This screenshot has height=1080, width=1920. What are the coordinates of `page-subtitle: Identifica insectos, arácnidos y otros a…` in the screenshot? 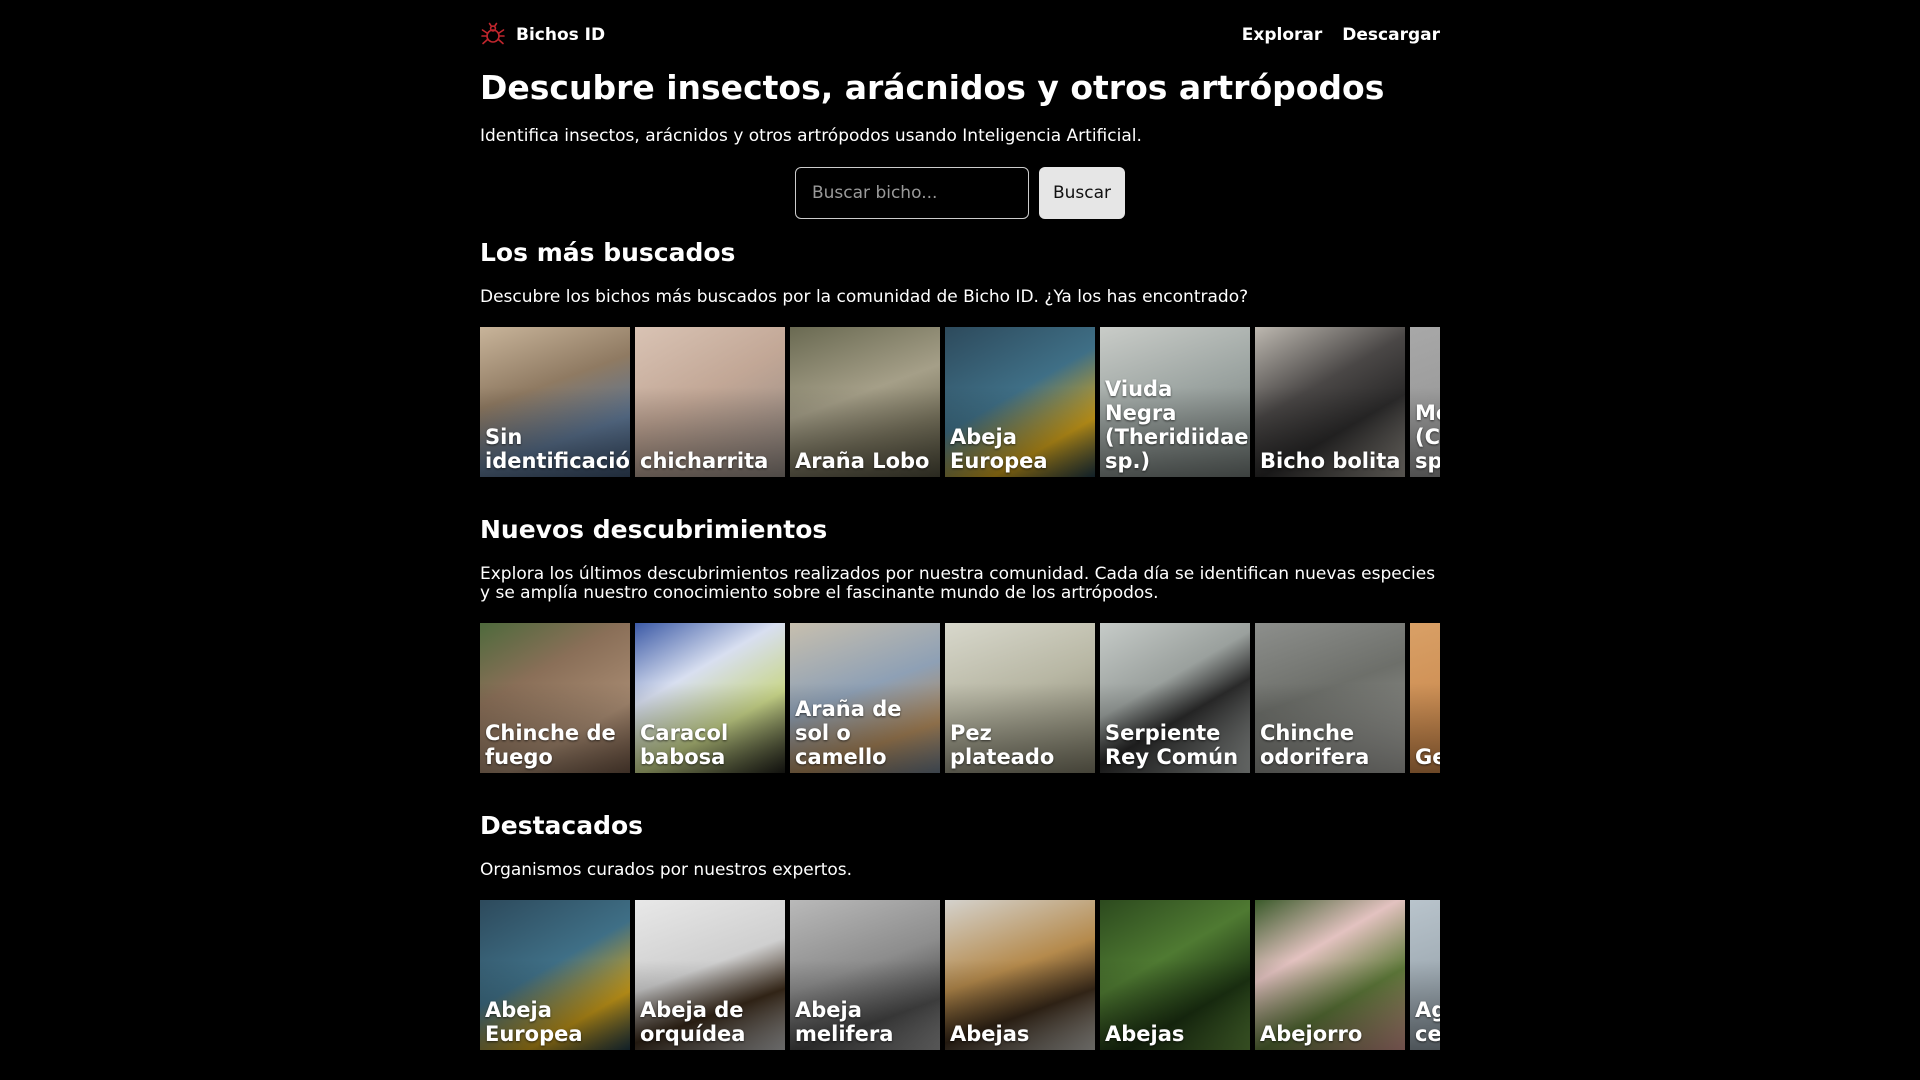 It's located at (811, 136).